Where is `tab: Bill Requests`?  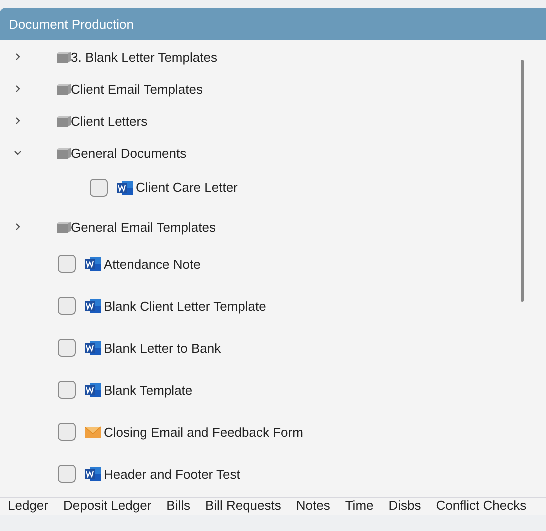
tab: Bill Requests is located at coordinates (244, 506).